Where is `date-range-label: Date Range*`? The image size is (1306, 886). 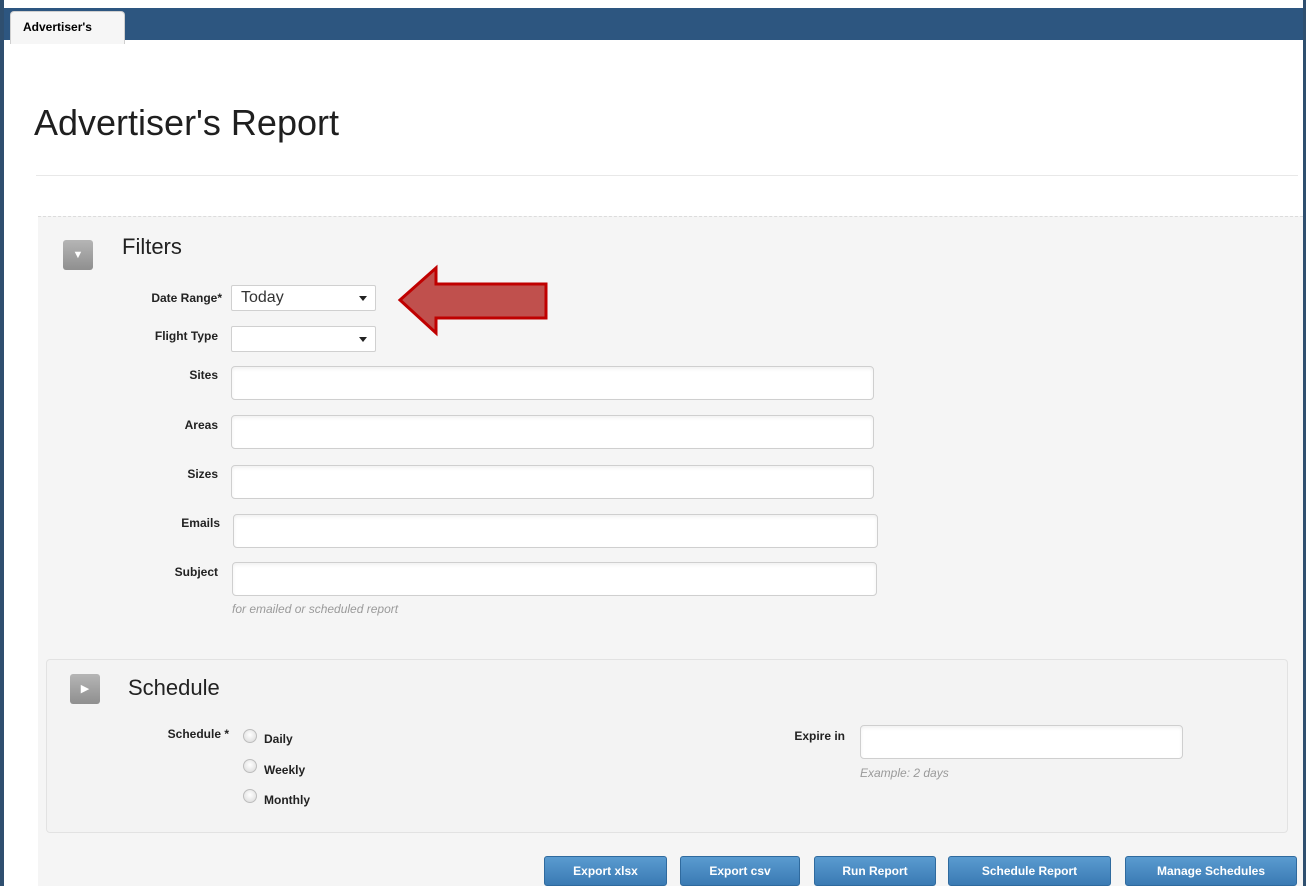 date-range-label: Date Range* is located at coordinates (186, 298).